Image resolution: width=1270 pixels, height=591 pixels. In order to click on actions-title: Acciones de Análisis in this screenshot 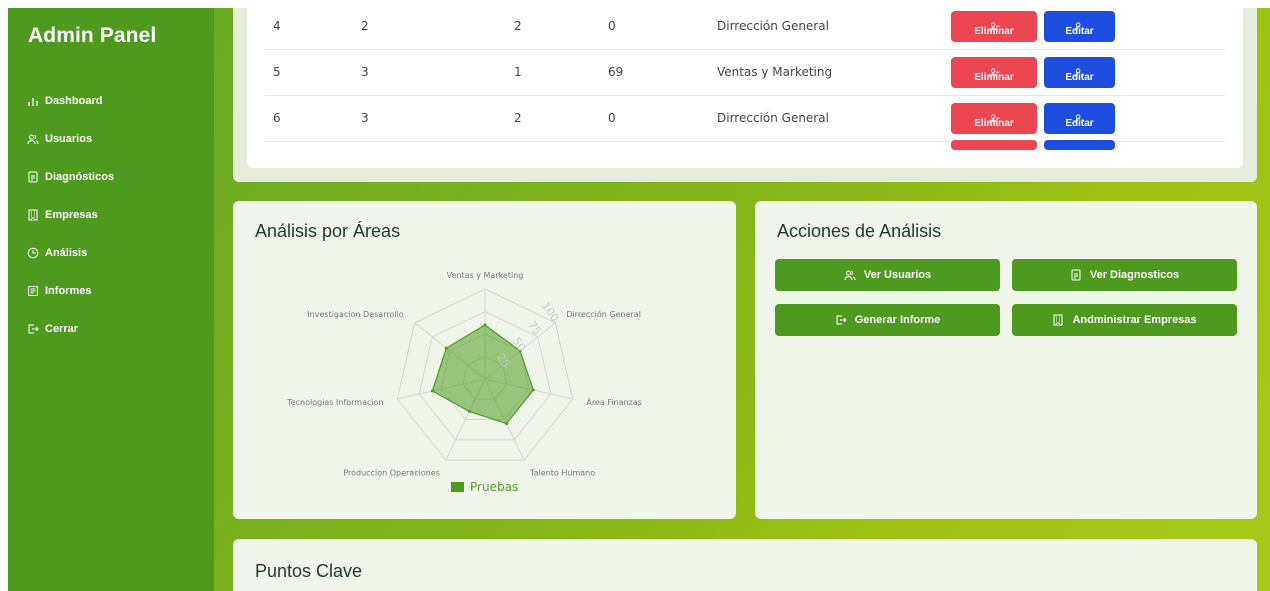, I will do `click(859, 231)`.